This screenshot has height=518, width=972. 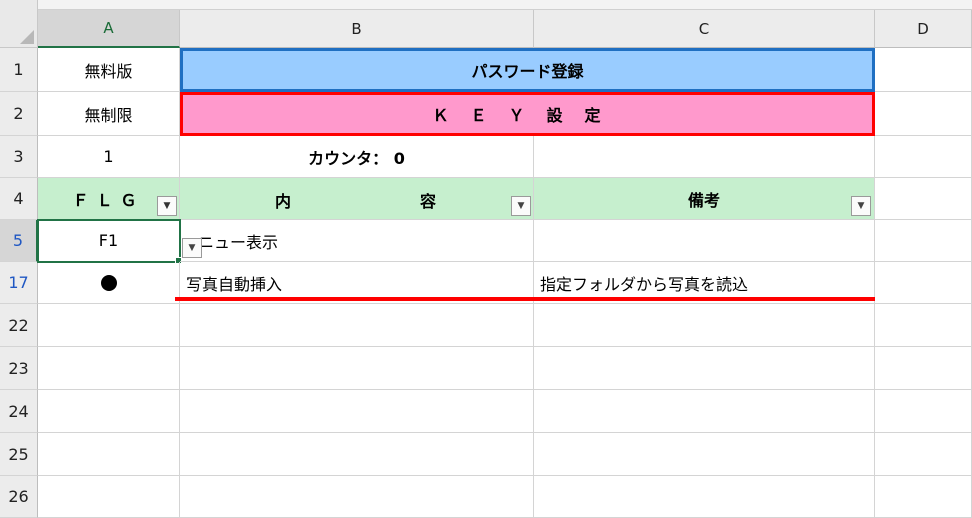 What do you see at coordinates (357, 454) in the screenshot?
I see `cell-b25` at bounding box center [357, 454].